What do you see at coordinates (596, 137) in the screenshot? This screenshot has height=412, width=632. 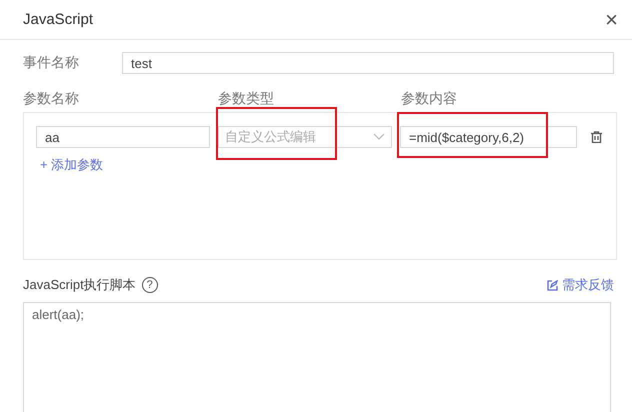 I see `trash-icon` at bounding box center [596, 137].